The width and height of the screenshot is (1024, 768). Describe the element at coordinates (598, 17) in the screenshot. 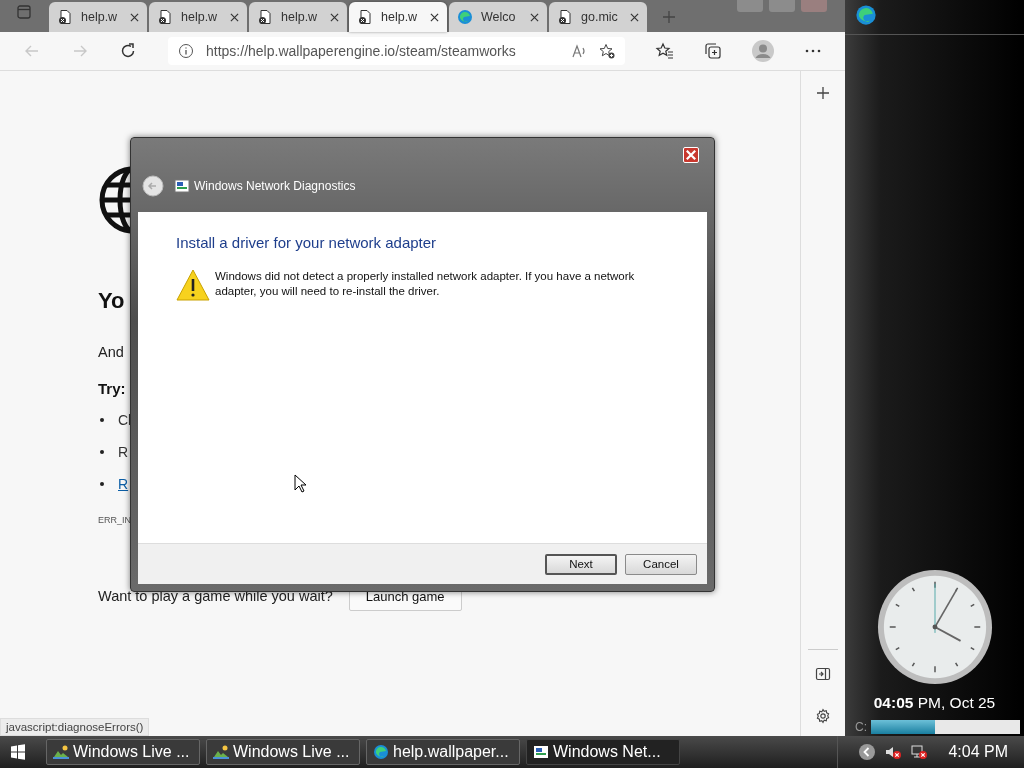

I see `browser-tab: go.mic` at that location.